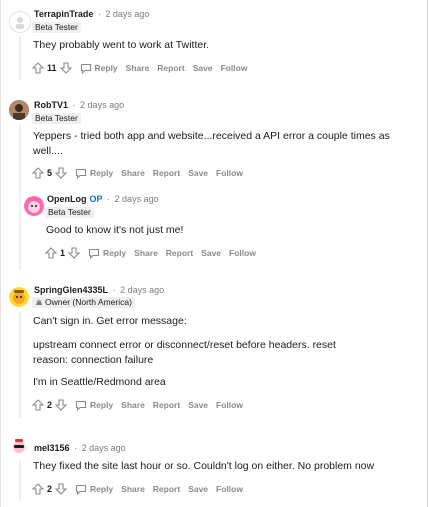  I want to click on vote-count: 5, so click(50, 173).